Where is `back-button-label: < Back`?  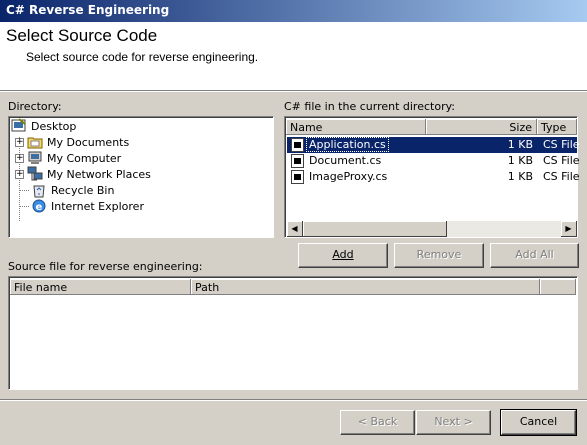
back-button-label: < Back is located at coordinates (377, 421).